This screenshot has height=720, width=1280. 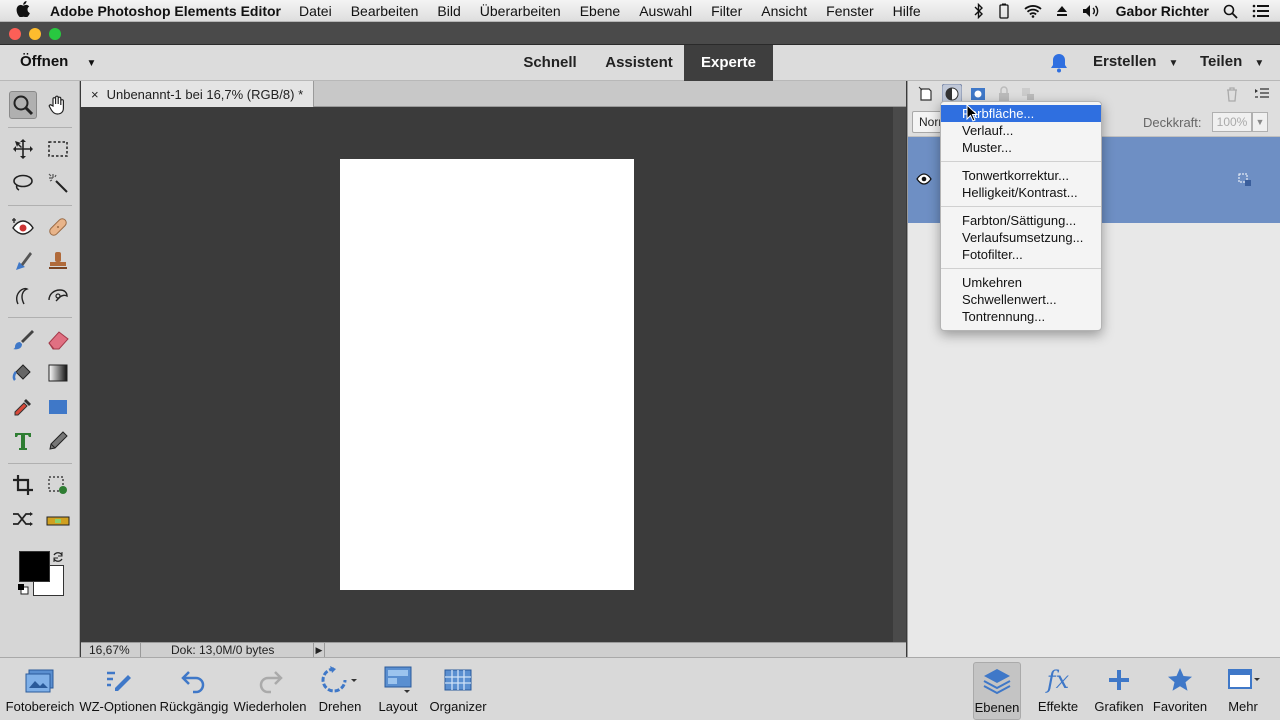 What do you see at coordinates (58, 183) in the screenshot?
I see `quick-selection-tool` at bounding box center [58, 183].